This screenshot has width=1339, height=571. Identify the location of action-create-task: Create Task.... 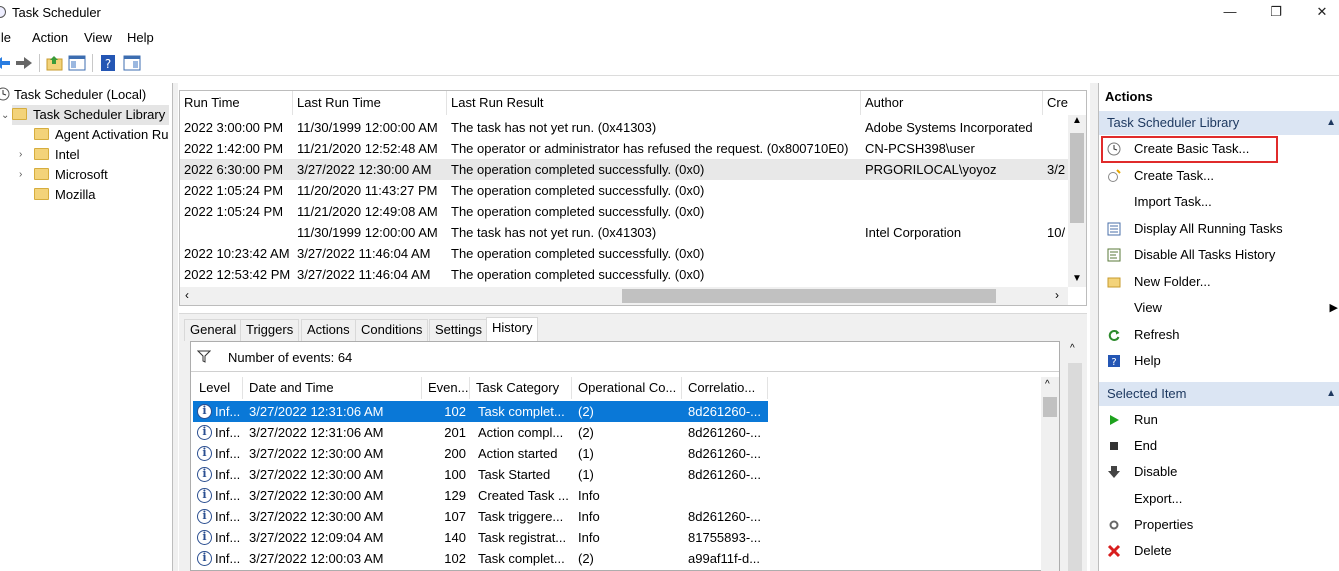
(1219, 176).